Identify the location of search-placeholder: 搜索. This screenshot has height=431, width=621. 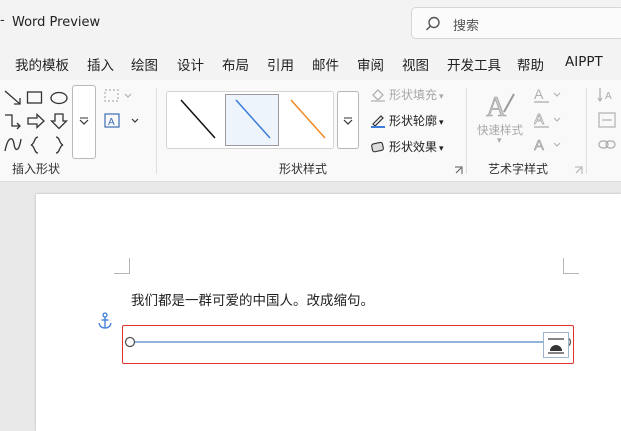
(466, 26).